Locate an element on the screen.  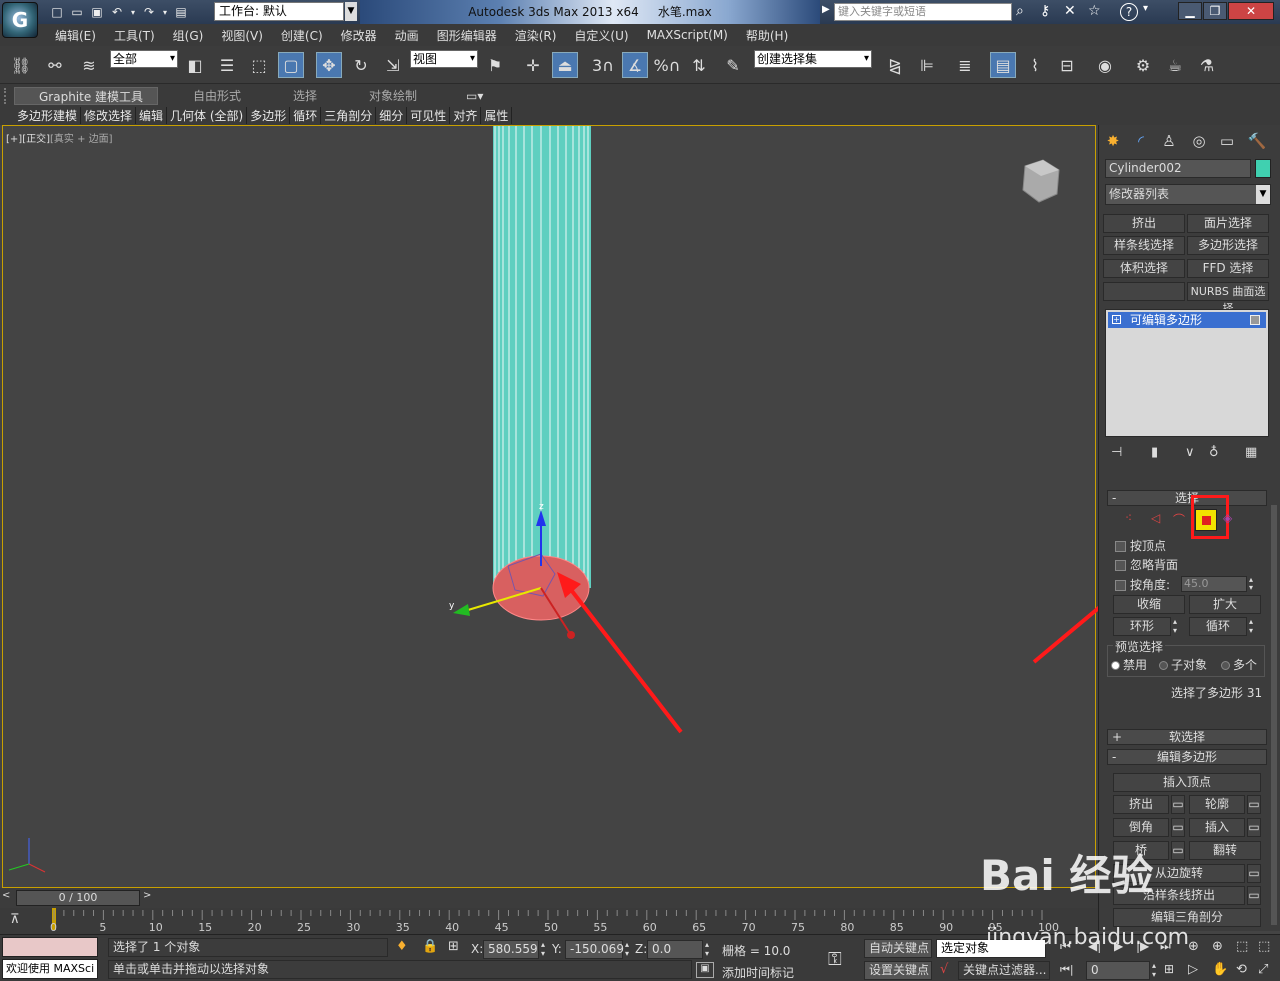
insert-vertex-button: 插入顶点 is located at coordinates (1187, 782).